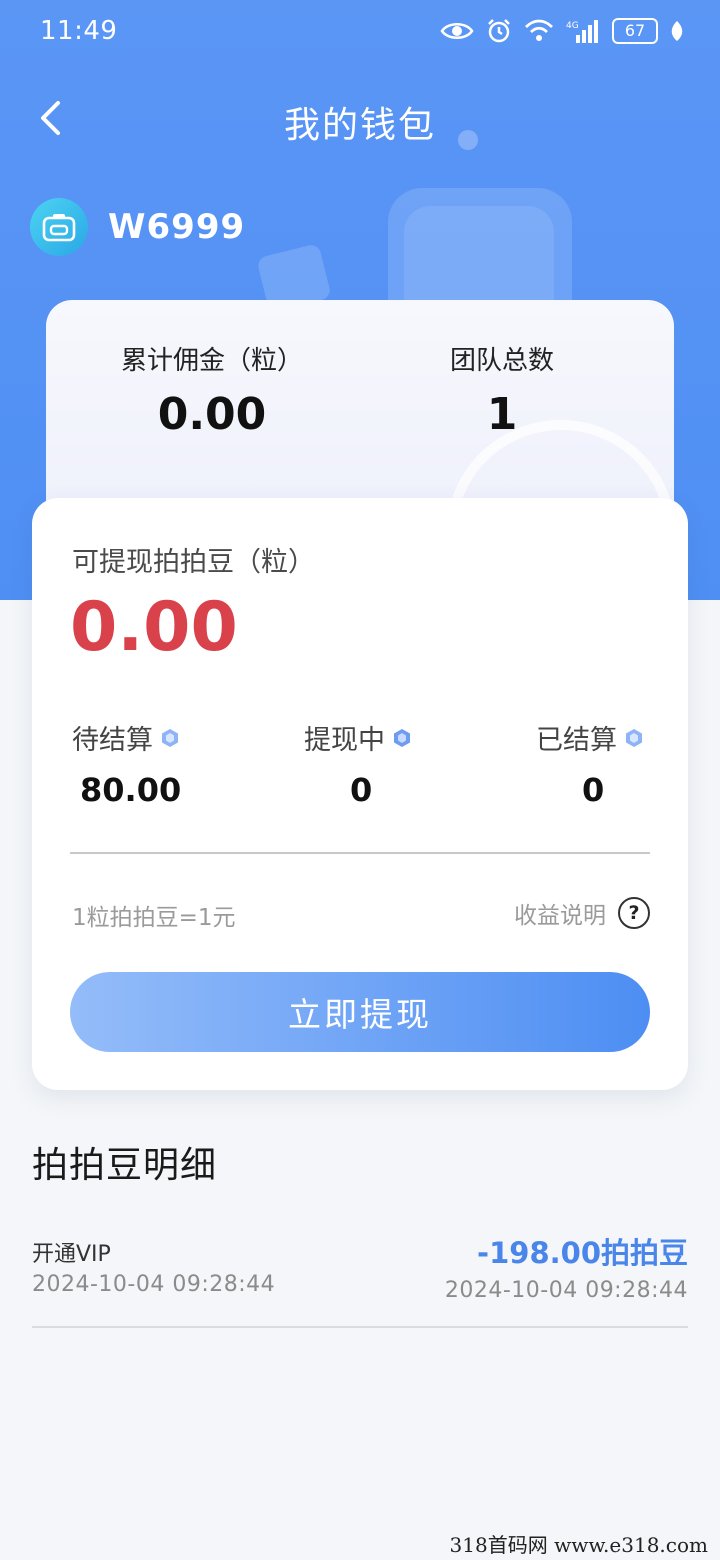  What do you see at coordinates (344, 740) in the screenshot?
I see `withdrawing-label: 提现中` at bounding box center [344, 740].